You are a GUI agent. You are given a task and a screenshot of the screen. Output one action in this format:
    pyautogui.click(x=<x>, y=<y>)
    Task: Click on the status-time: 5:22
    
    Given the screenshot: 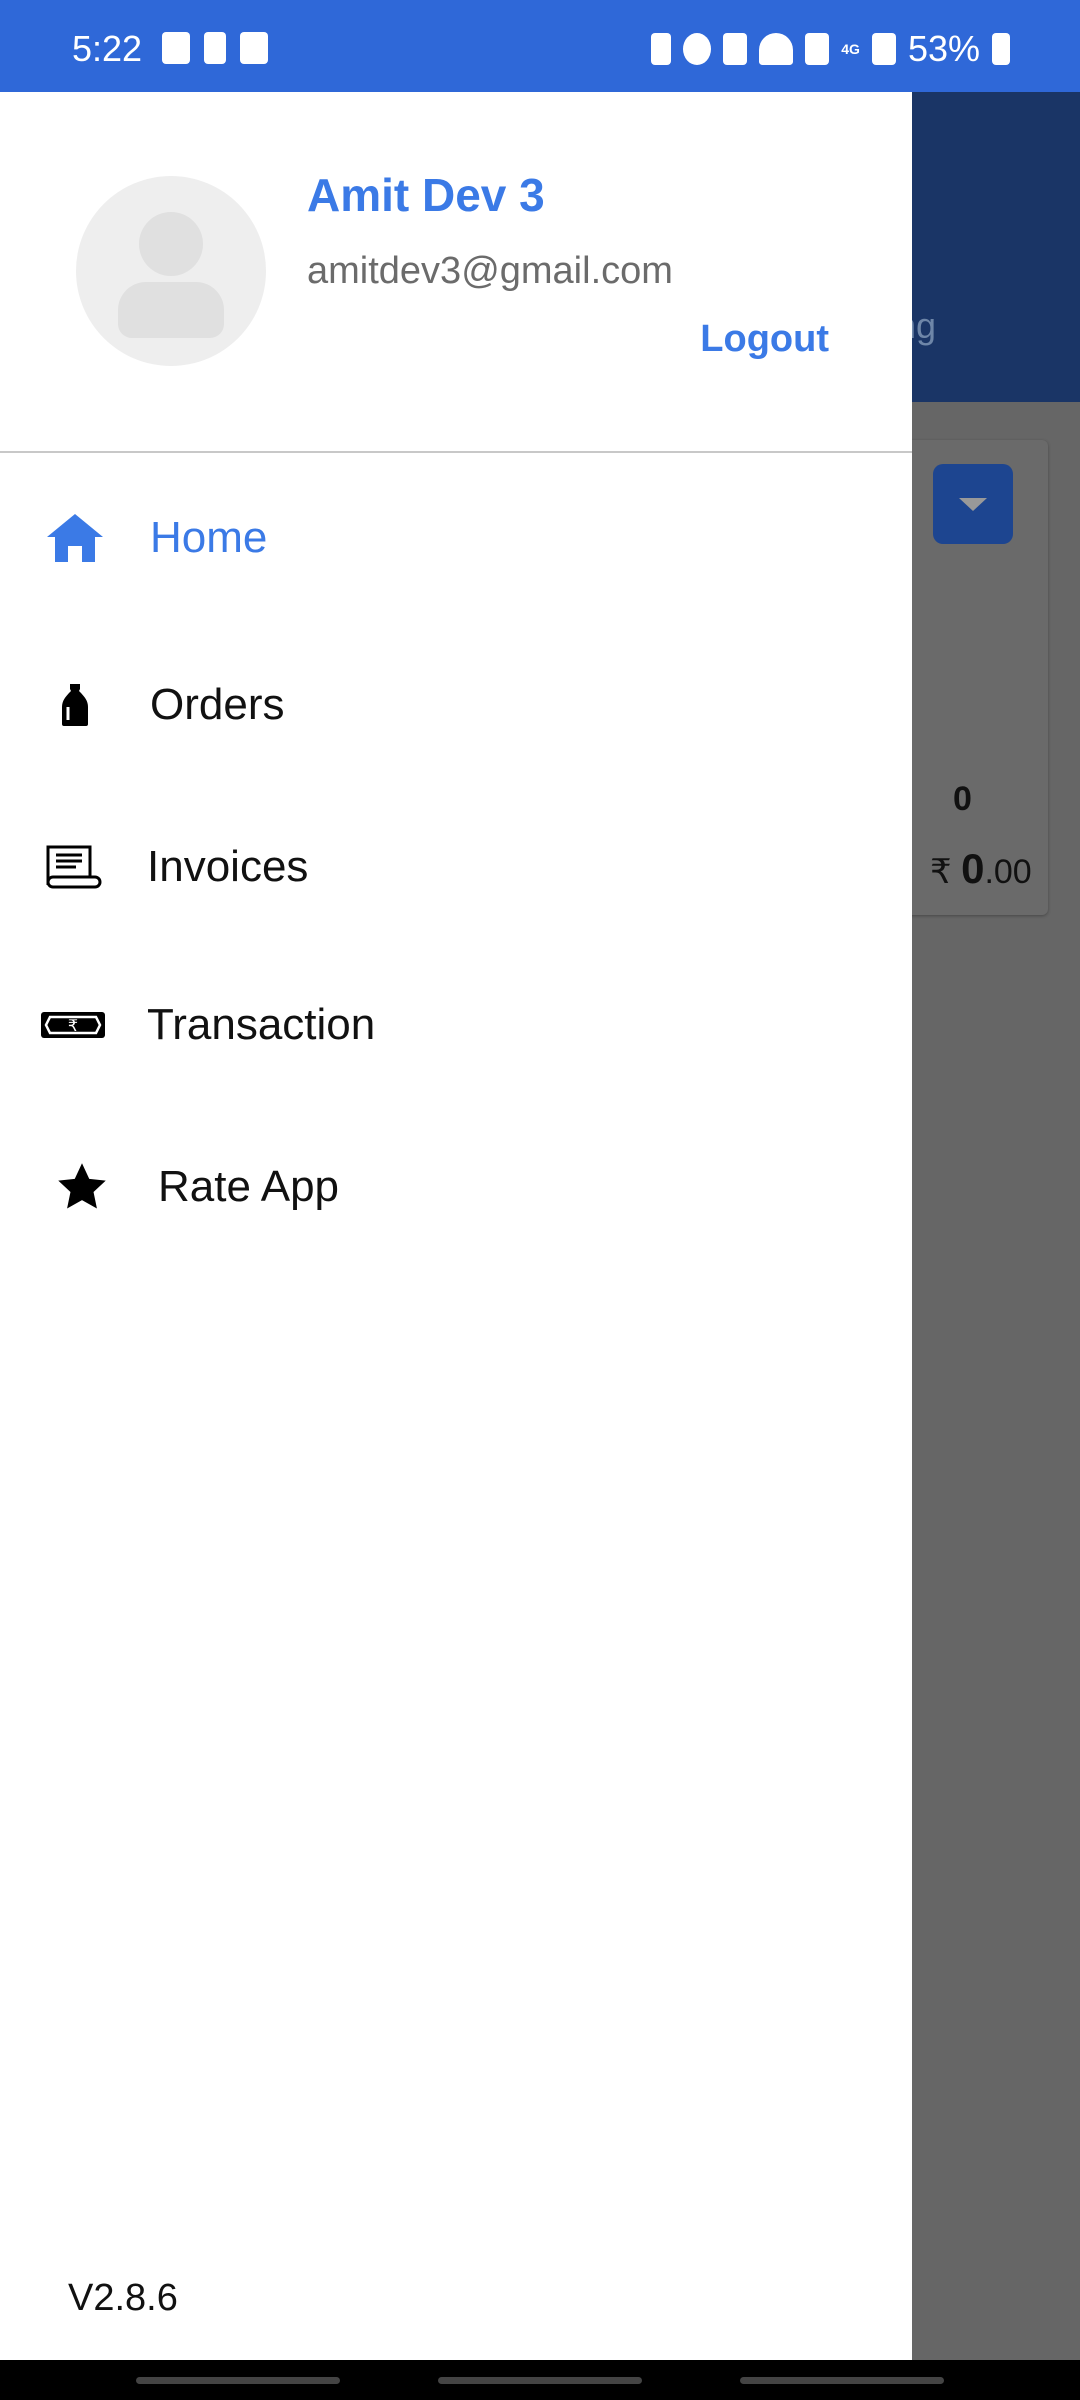 What is the action you would take?
    pyautogui.click(x=107, y=48)
    